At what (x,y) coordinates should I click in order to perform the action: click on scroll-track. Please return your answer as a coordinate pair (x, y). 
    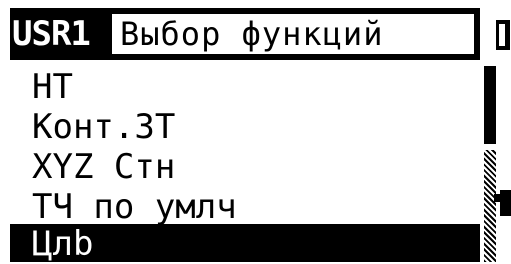
    Looking at the image, I should click on (490, 206).